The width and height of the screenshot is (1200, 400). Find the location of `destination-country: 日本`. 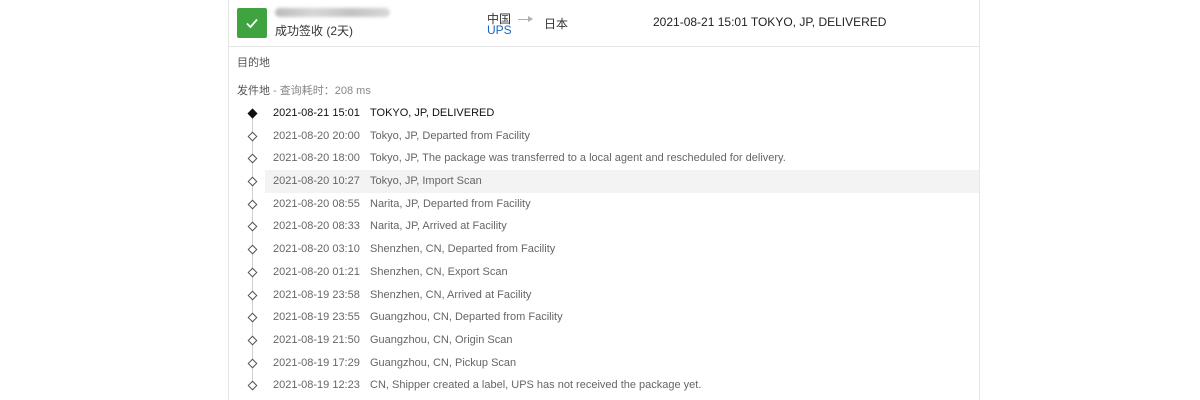

destination-country: 日本 is located at coordinates (556, 24).